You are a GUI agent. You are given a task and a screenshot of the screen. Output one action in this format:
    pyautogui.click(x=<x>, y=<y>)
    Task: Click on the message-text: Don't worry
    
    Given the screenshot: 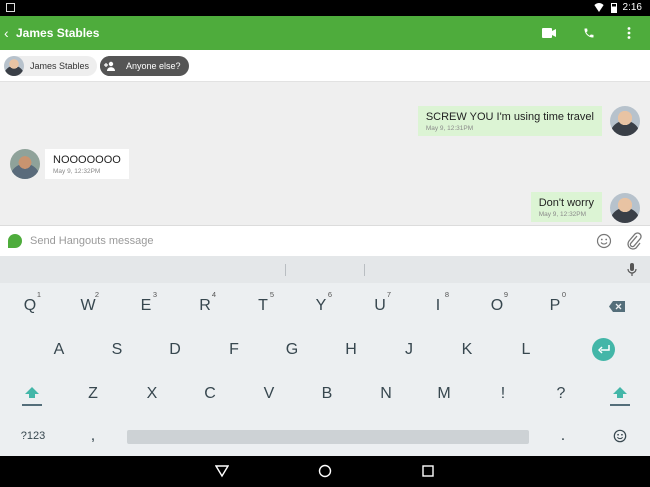 What is the action you would take?
    pyautogui.click(x=566, y=203)
    